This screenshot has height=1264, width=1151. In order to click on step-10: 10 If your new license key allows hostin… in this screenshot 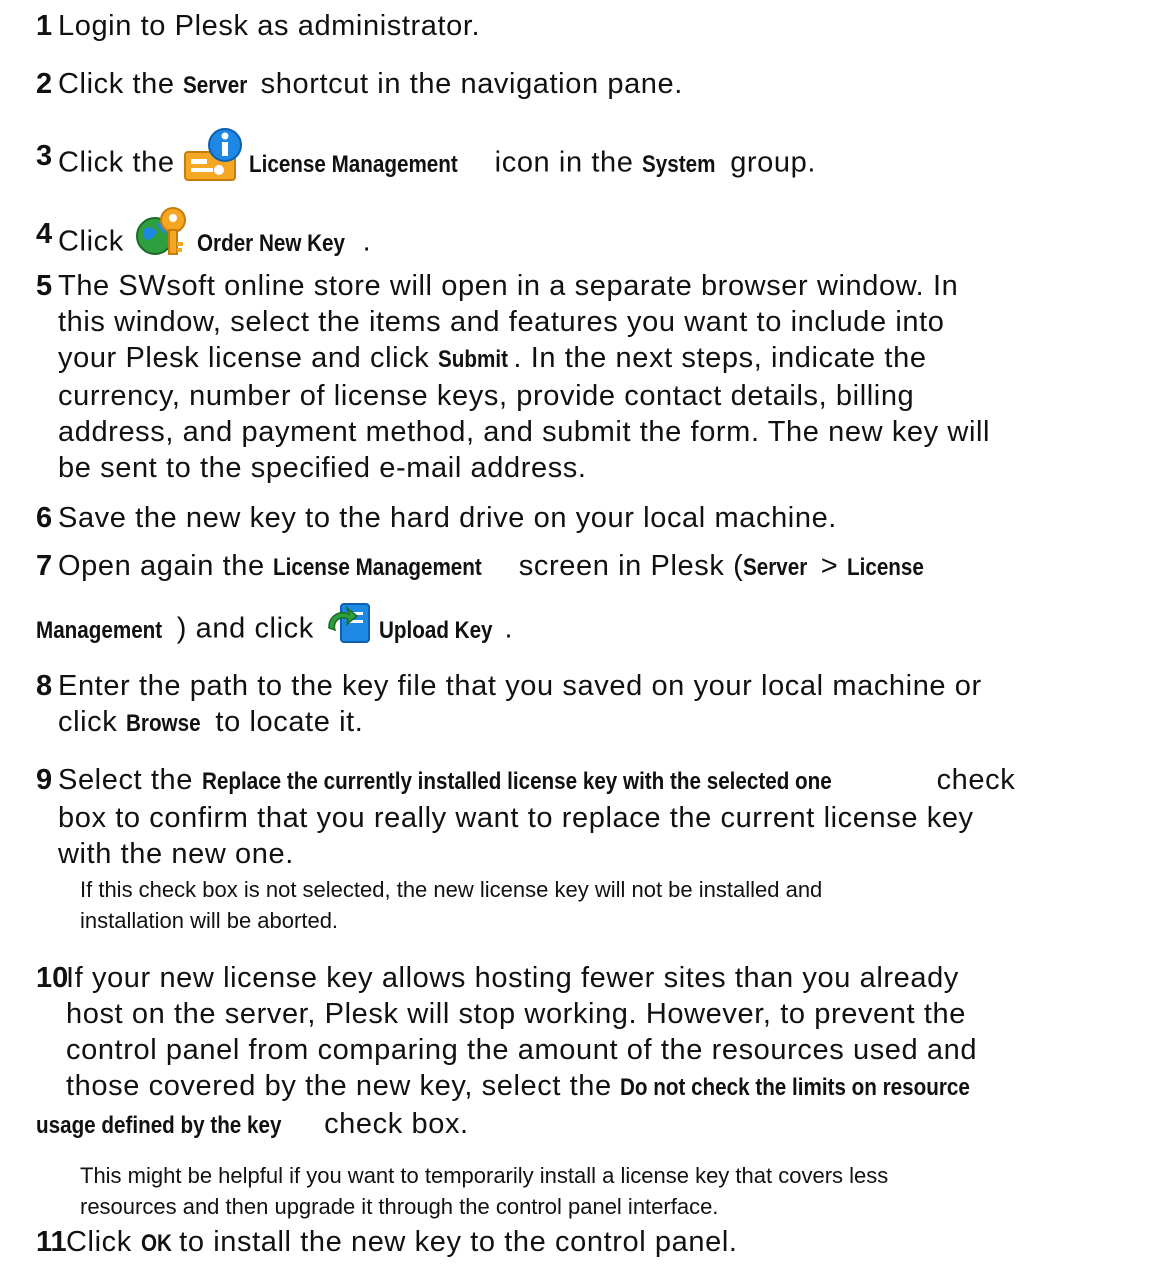, I will do `click(588, 1052)`.